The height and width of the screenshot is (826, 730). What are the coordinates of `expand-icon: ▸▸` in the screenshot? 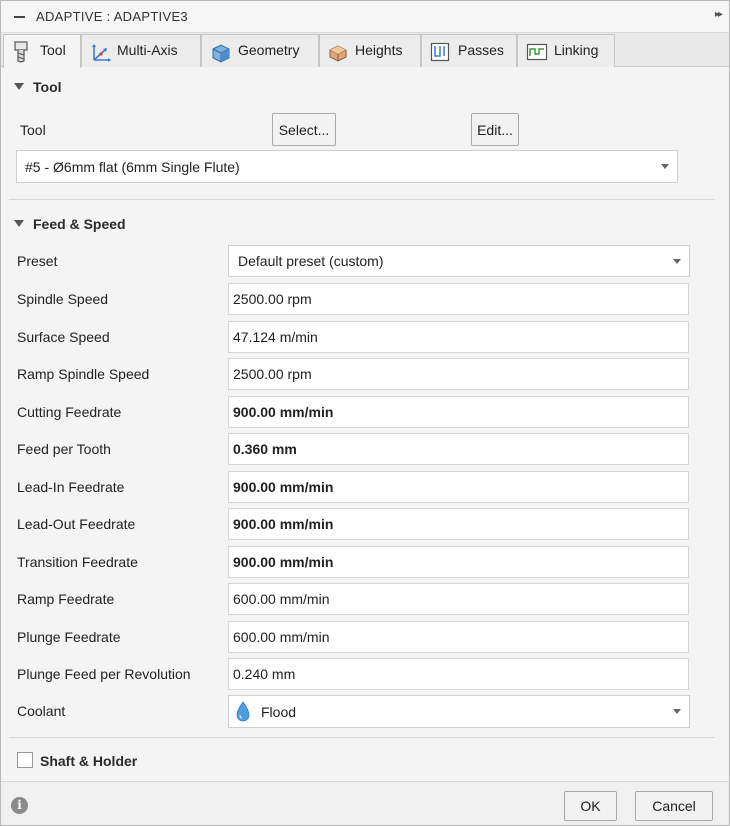 It's located at (719, 14).